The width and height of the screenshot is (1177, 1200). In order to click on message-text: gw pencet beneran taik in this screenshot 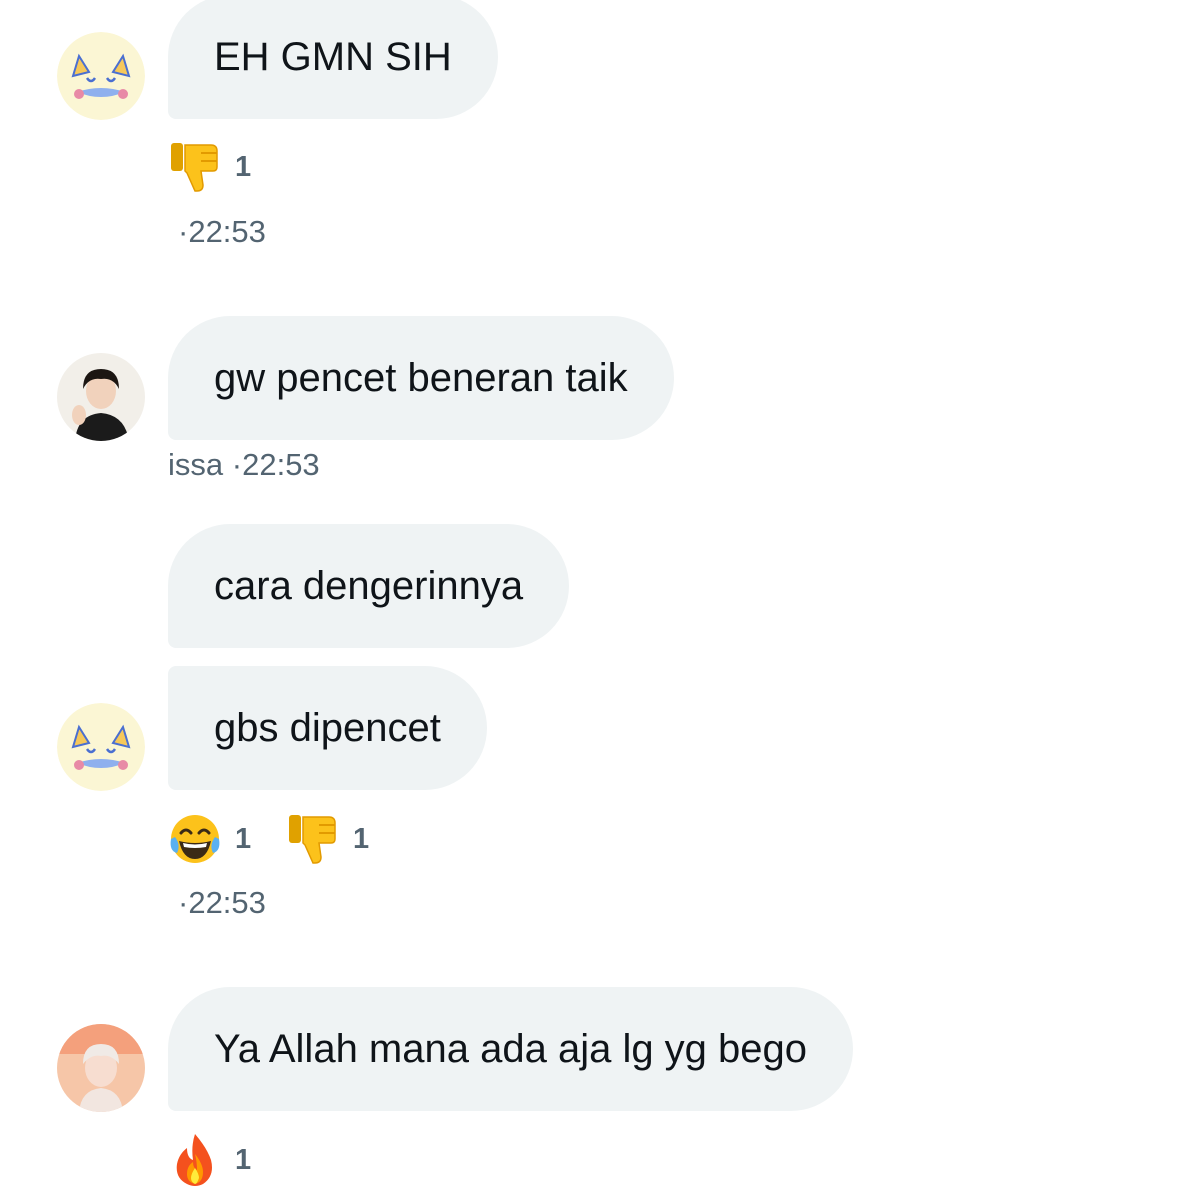, I will do `click(421, 377)`.